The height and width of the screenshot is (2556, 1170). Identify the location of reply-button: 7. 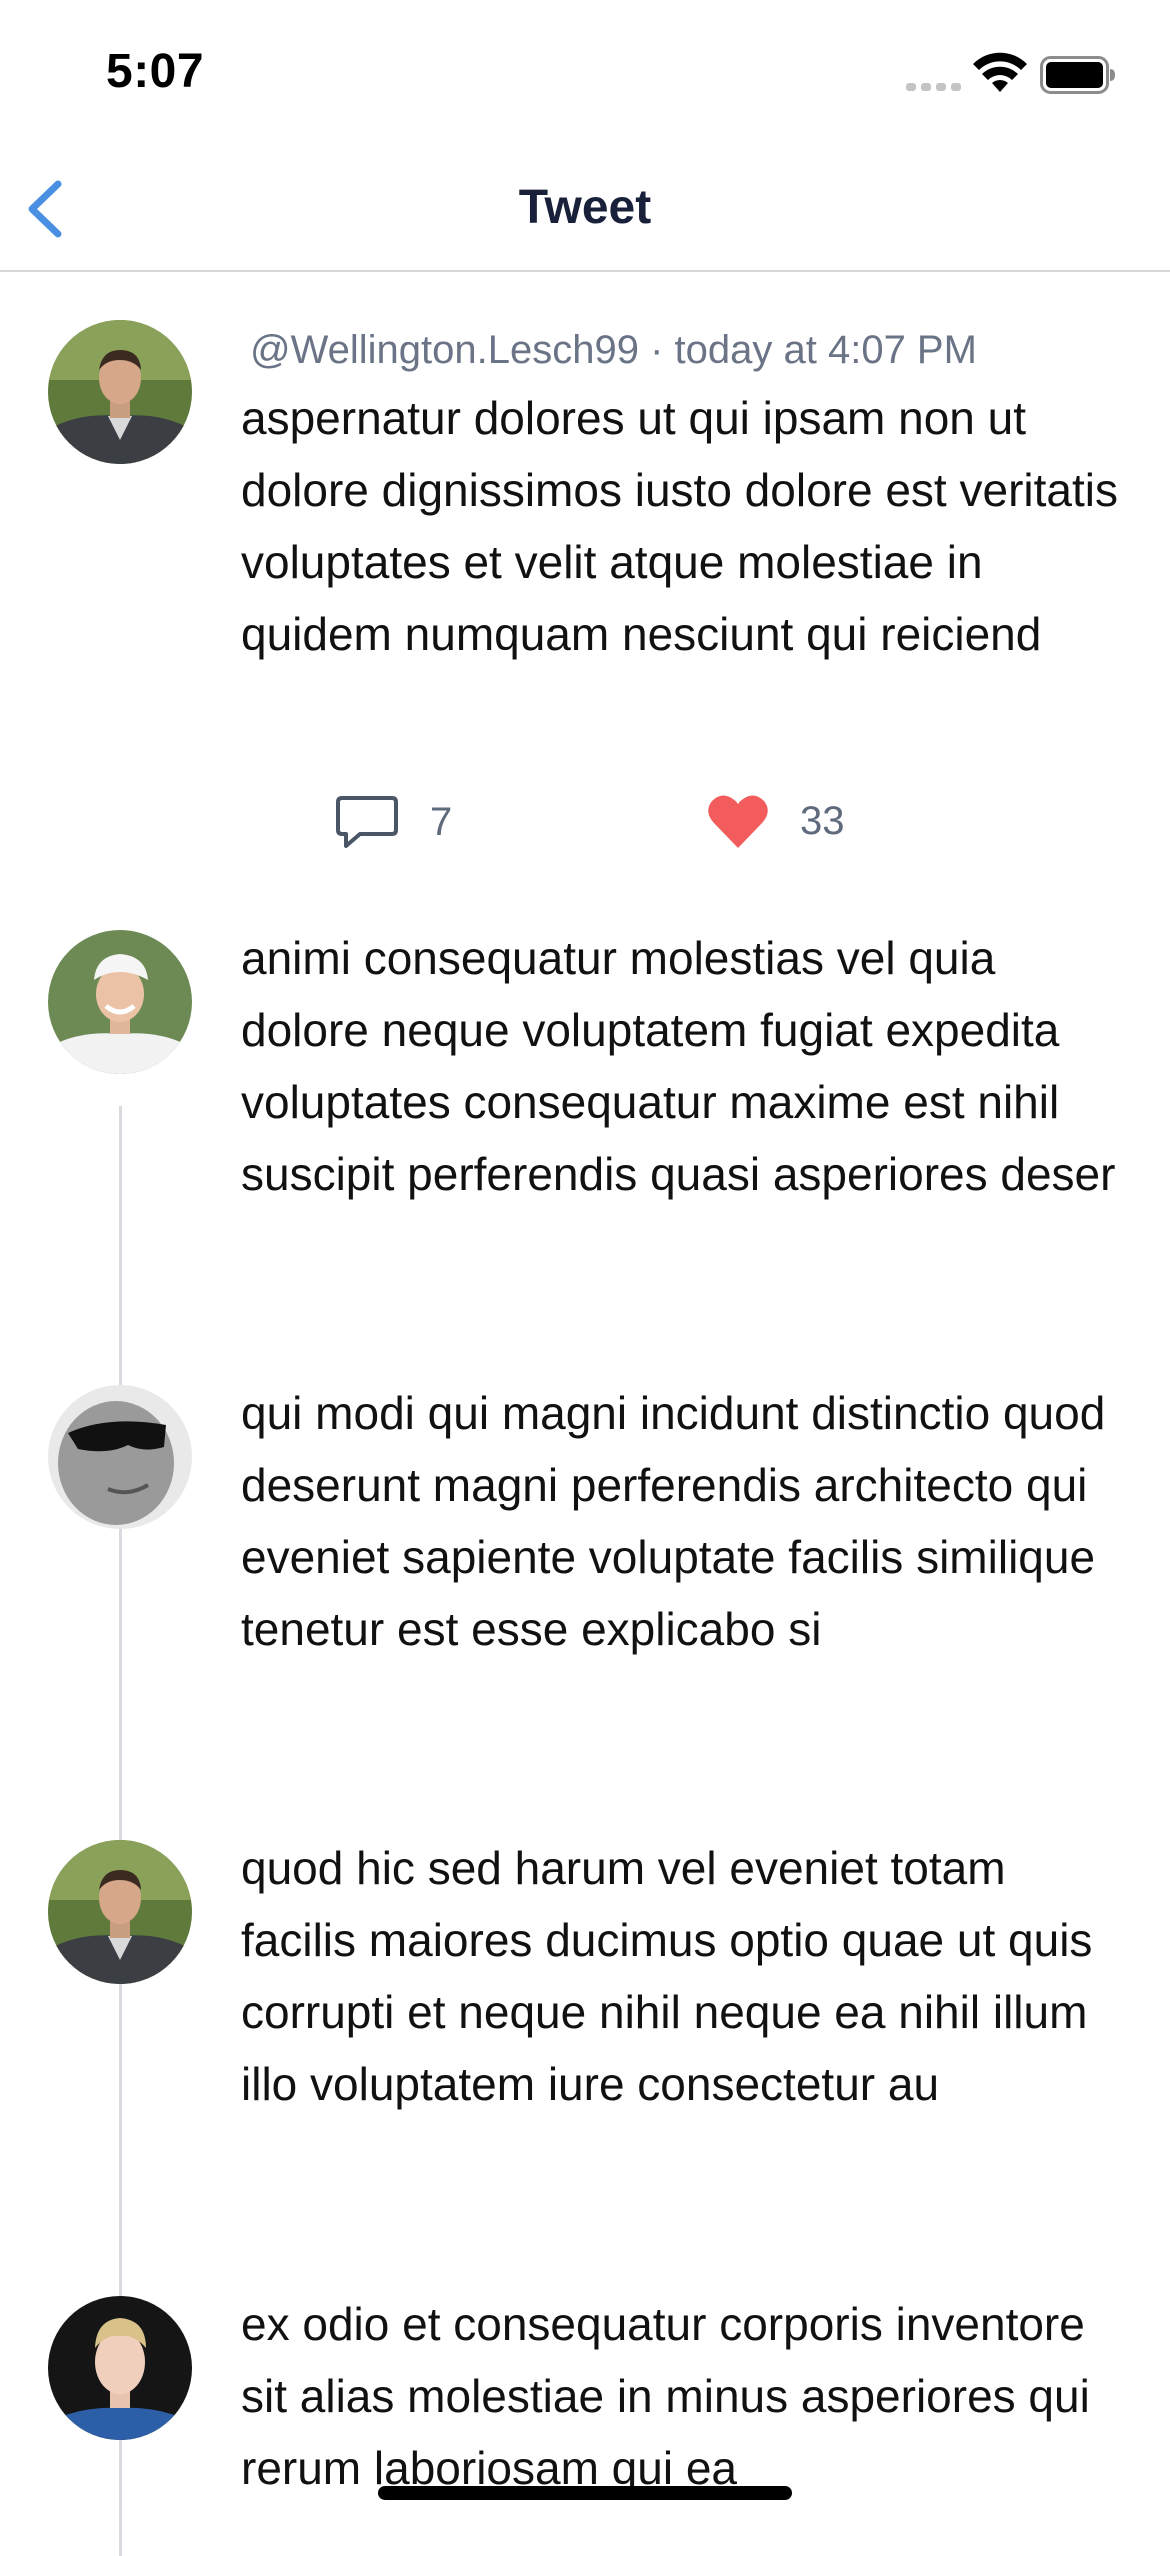
(393, 822).